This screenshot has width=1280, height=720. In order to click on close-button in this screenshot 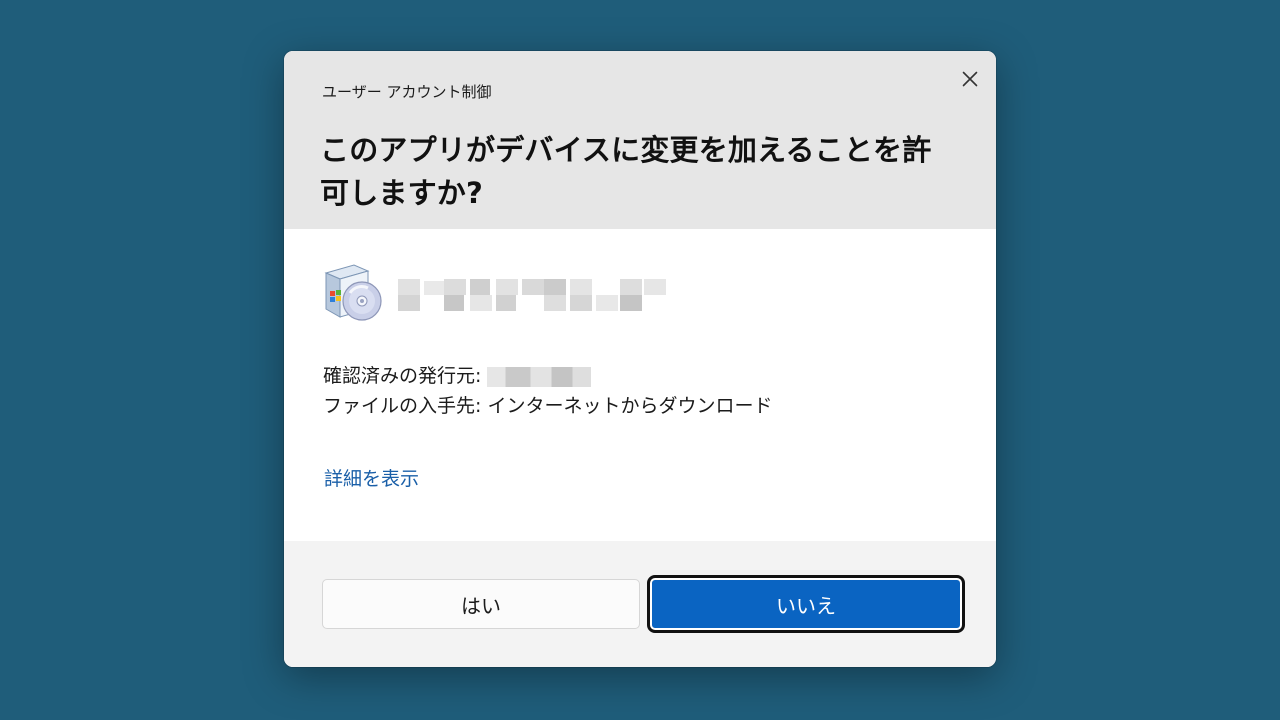, I will do `click(970, 79)`.